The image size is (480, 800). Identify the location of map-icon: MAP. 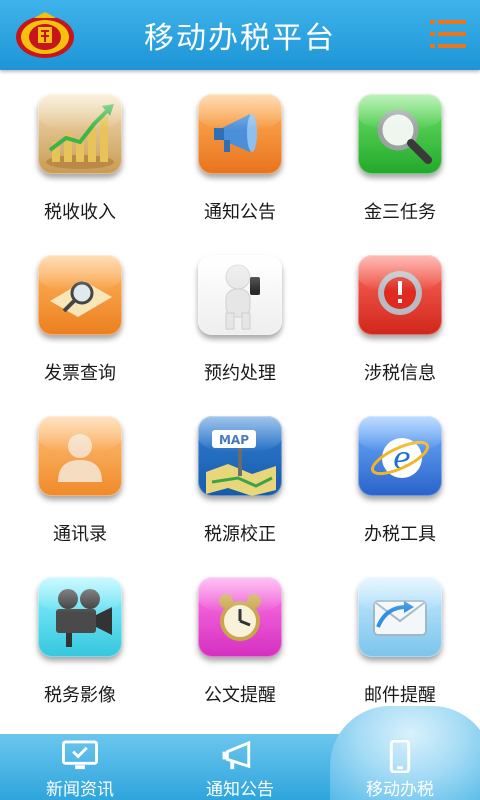
(240, 456).